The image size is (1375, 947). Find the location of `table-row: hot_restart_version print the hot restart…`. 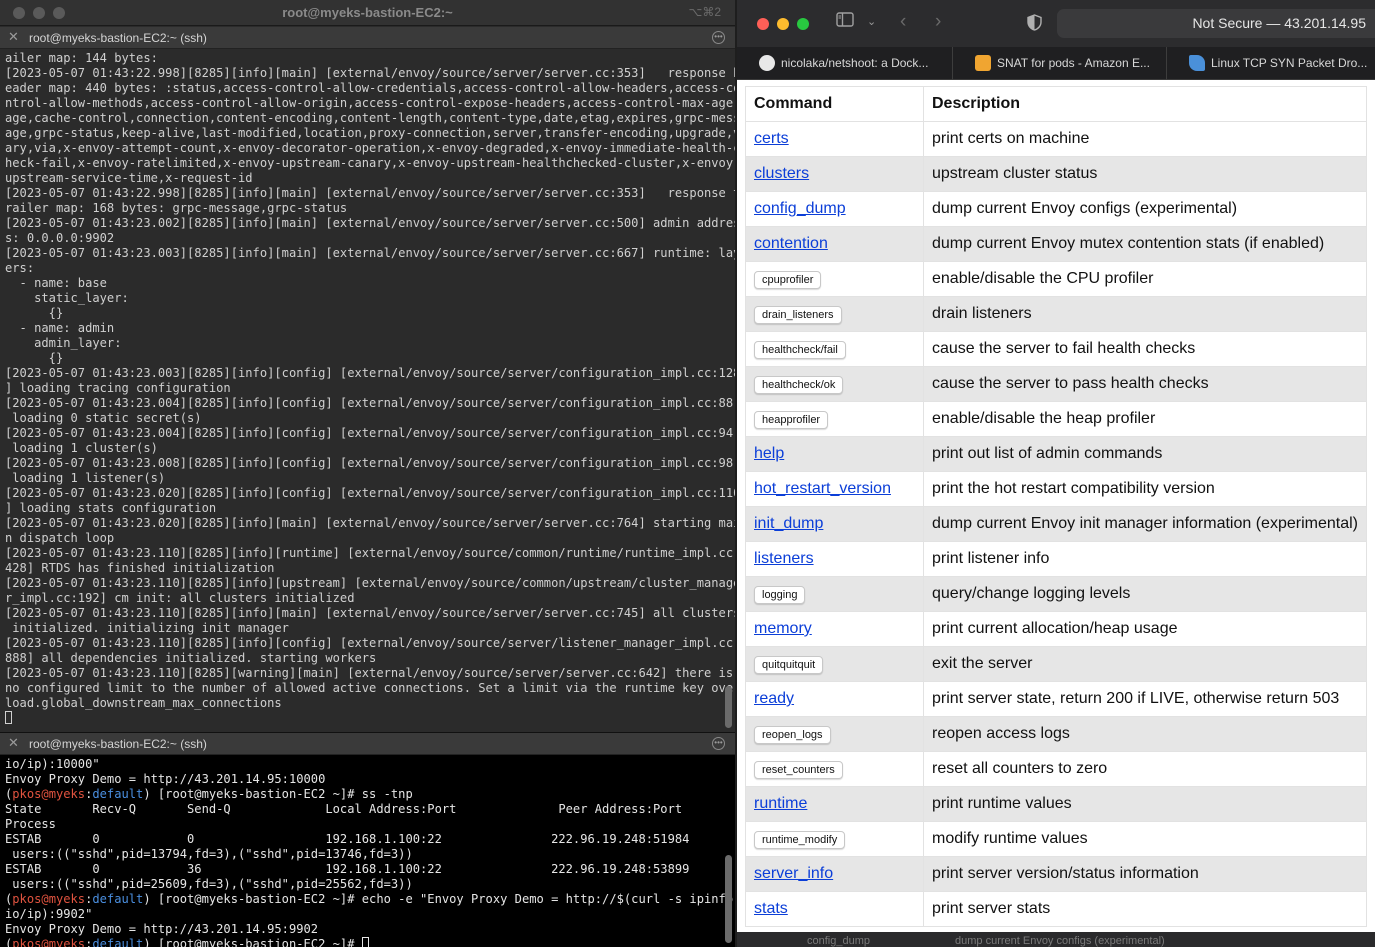

table-row: hot_restart_version print the hot restart… is located at coordinates (1056, 489).